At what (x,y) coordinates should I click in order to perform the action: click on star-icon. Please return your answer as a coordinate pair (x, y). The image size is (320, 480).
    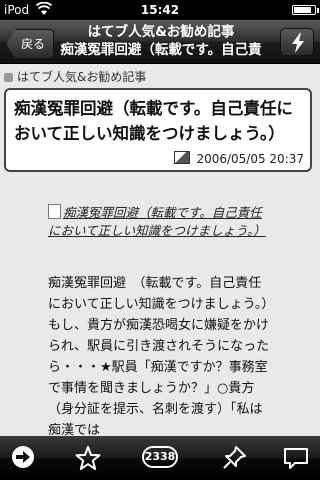
    Looking at the image, I should click on (88, 458).